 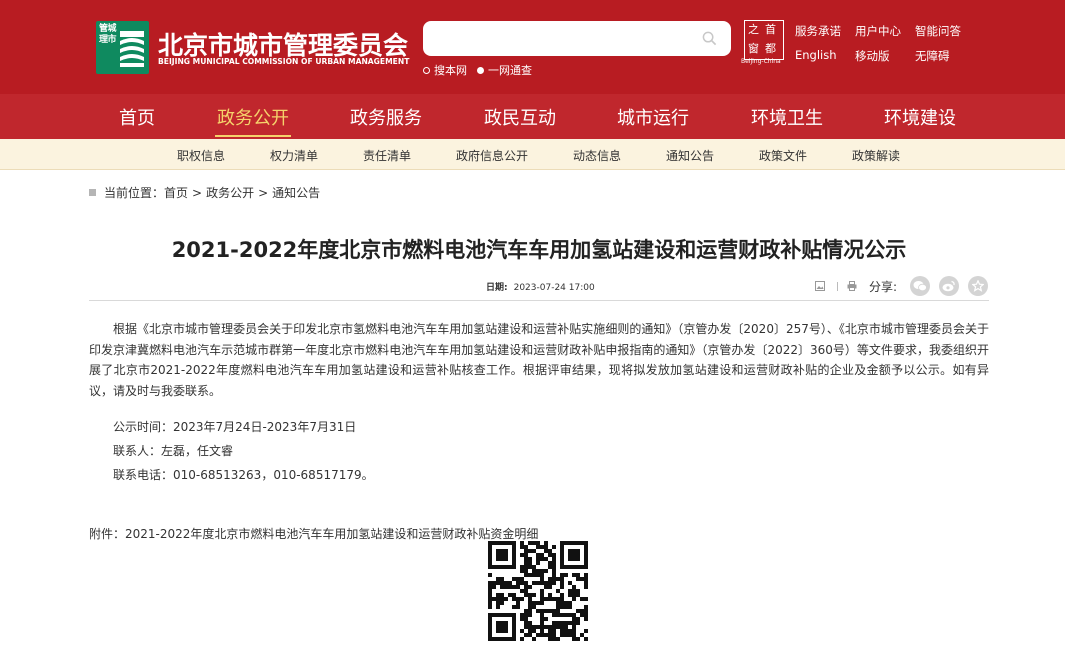 What do you see at coordinates (134, 193) in the screenshot?
I see `breadcrumb-label: 当前位置：` at bounding box center [134, 193].